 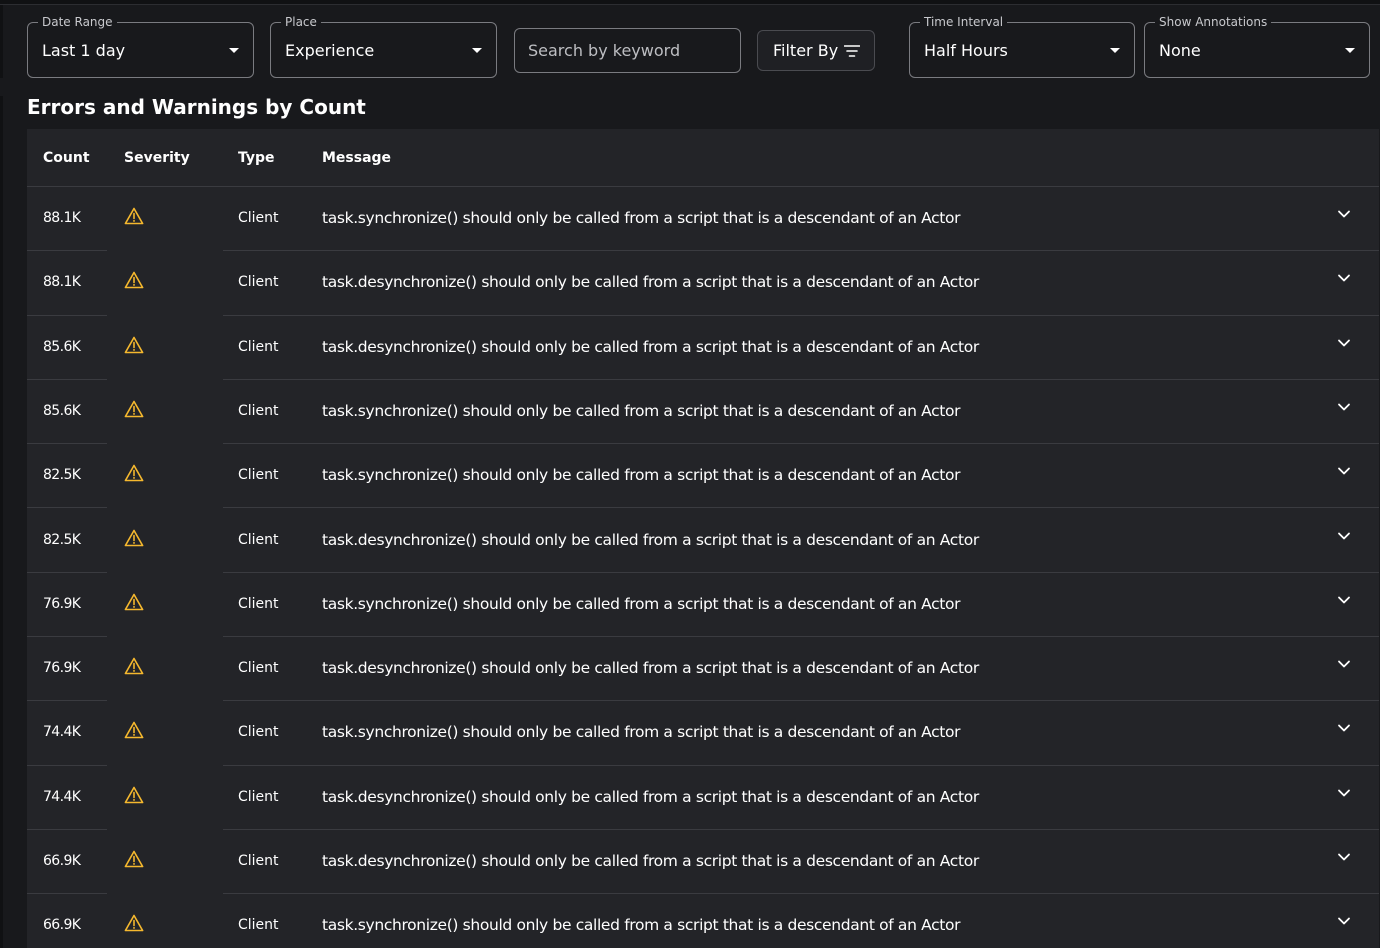 What do you see at coordinates (330, 50) in the screenshot?
I see `place-value: Experience` at bounding box center [330, 50].